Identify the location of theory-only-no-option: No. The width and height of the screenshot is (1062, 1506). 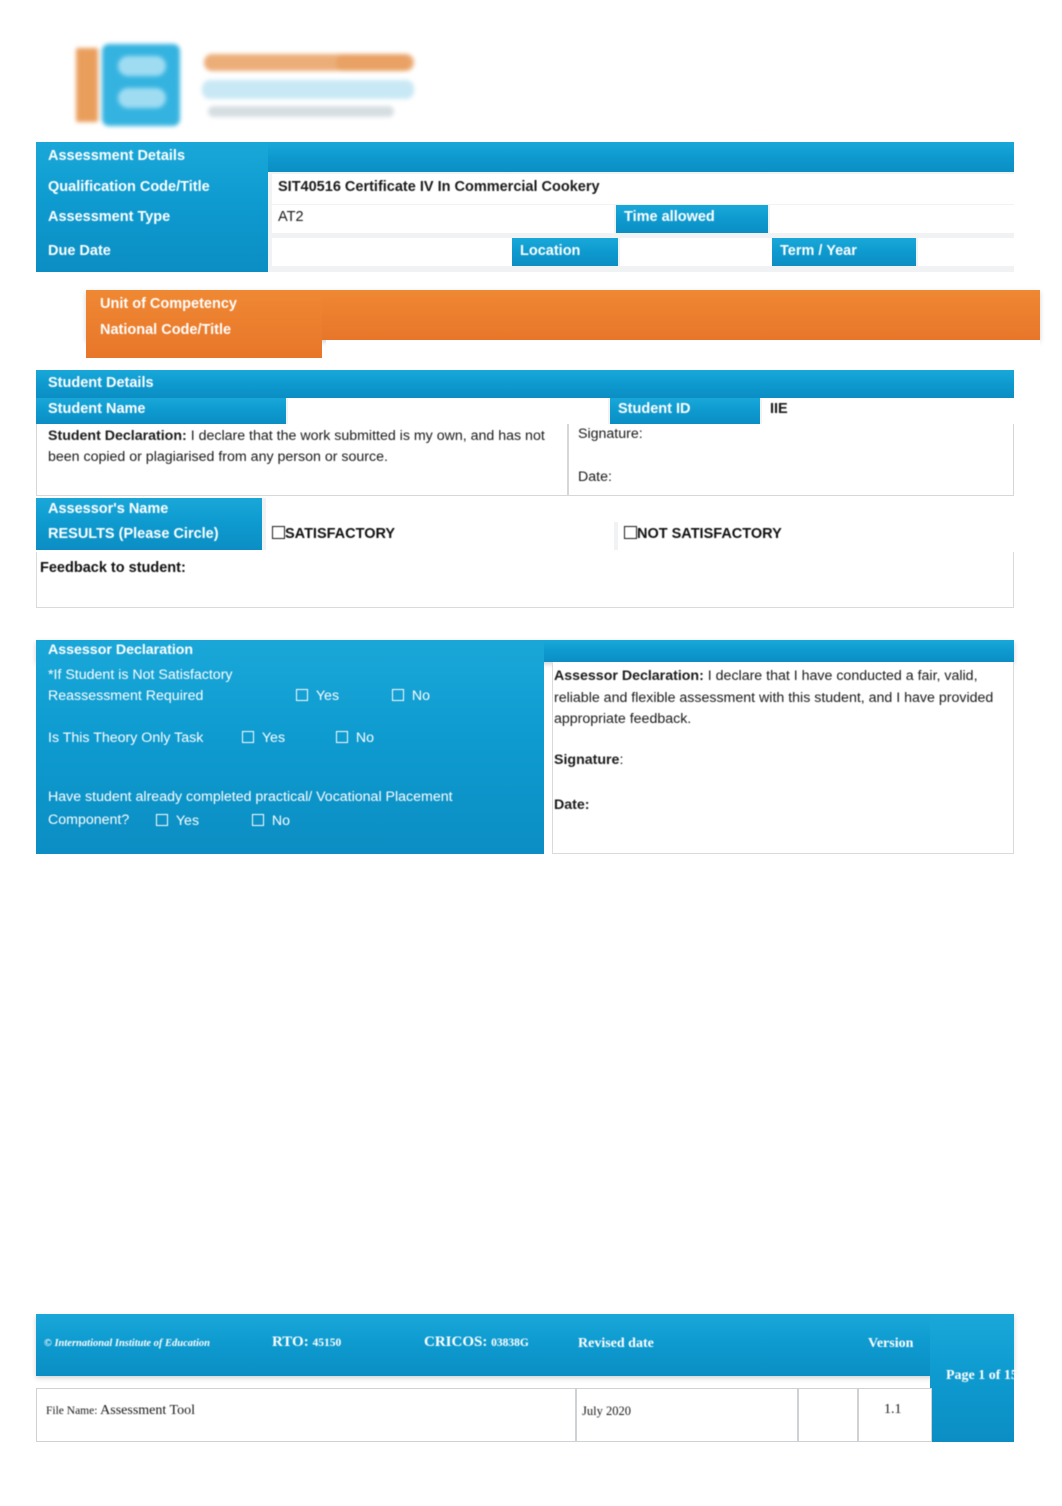
(396, 738).